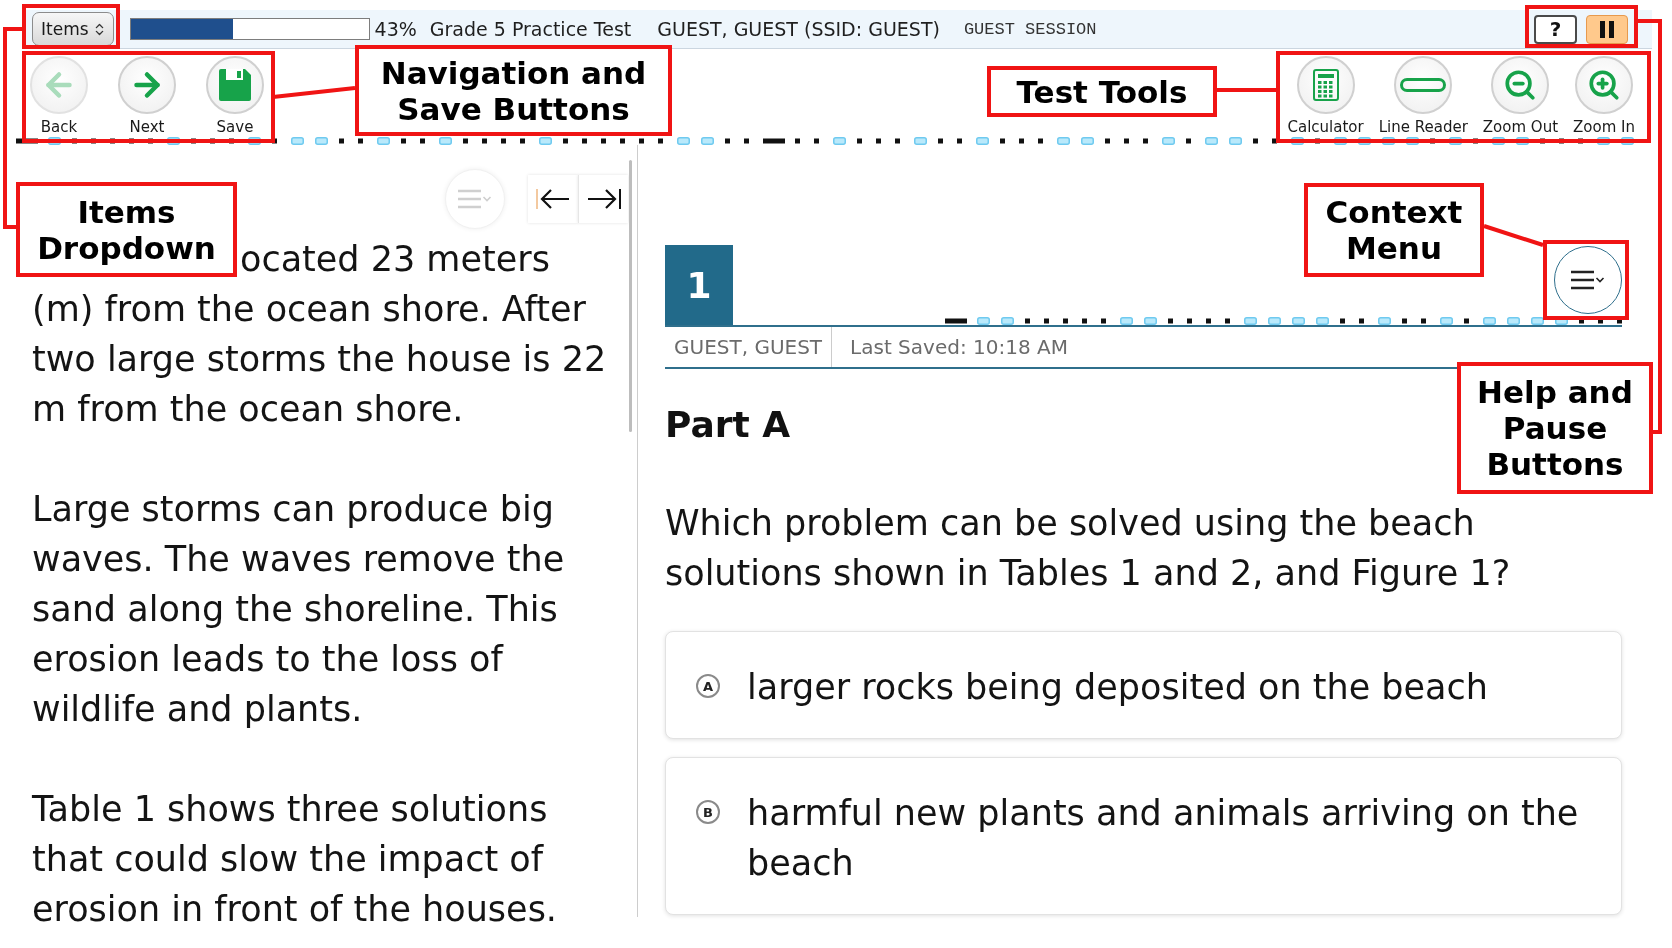 This screenshot has width=1672, height=948. What do you see at coordinates (708, 812) in the screenshot?
I see `option-letter-icon: B` at bounding box center [708, 812].